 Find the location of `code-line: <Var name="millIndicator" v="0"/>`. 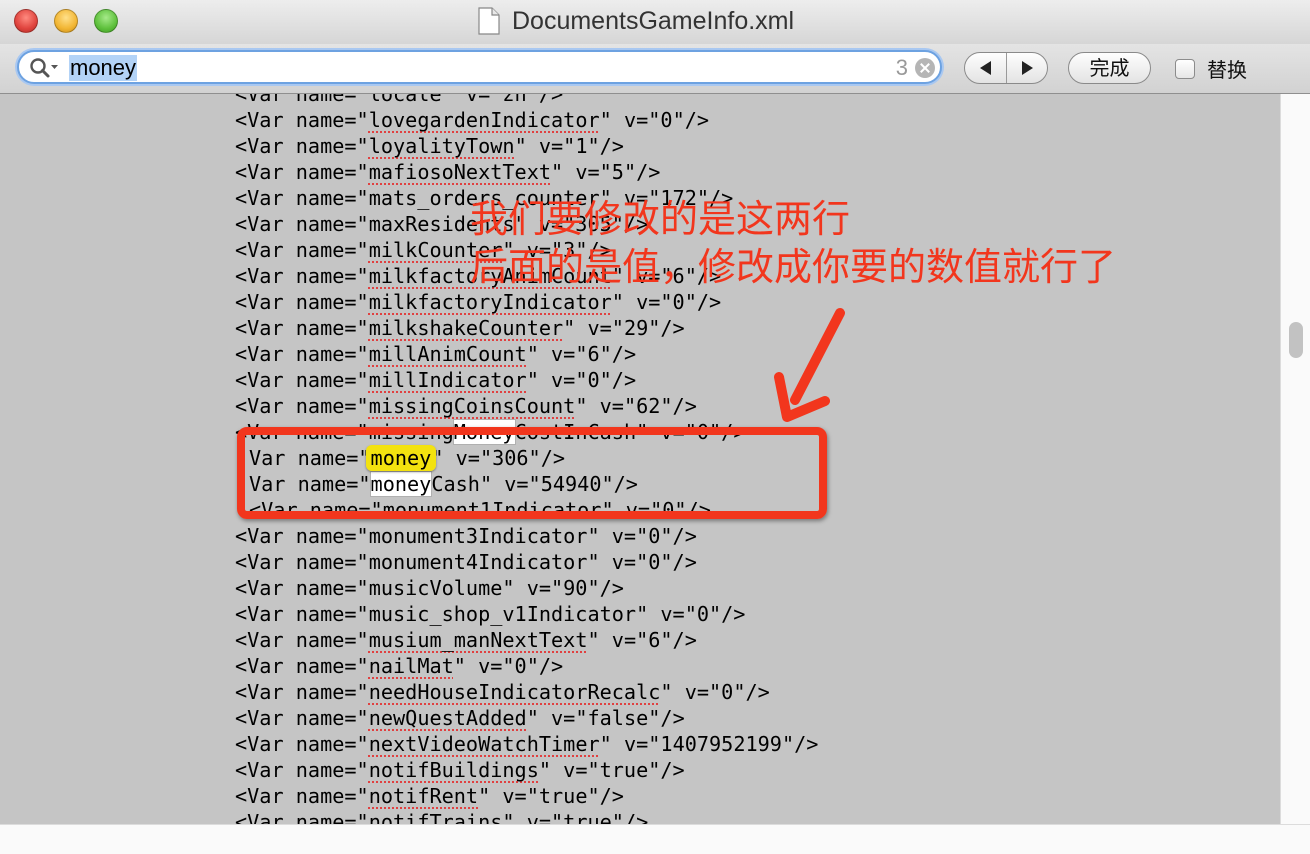

code-line: <Var name="millIndicator" v="0"/> is located at coordinates (436, 380).